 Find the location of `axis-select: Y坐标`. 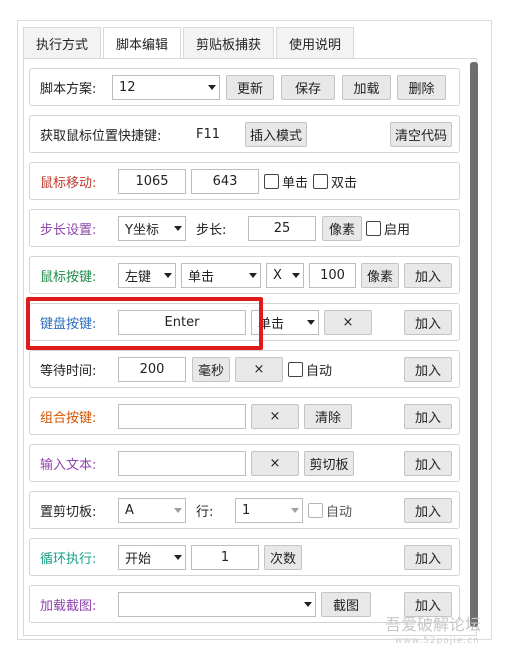

axis-select: Y坐标 is located at coordinates (152, 228).